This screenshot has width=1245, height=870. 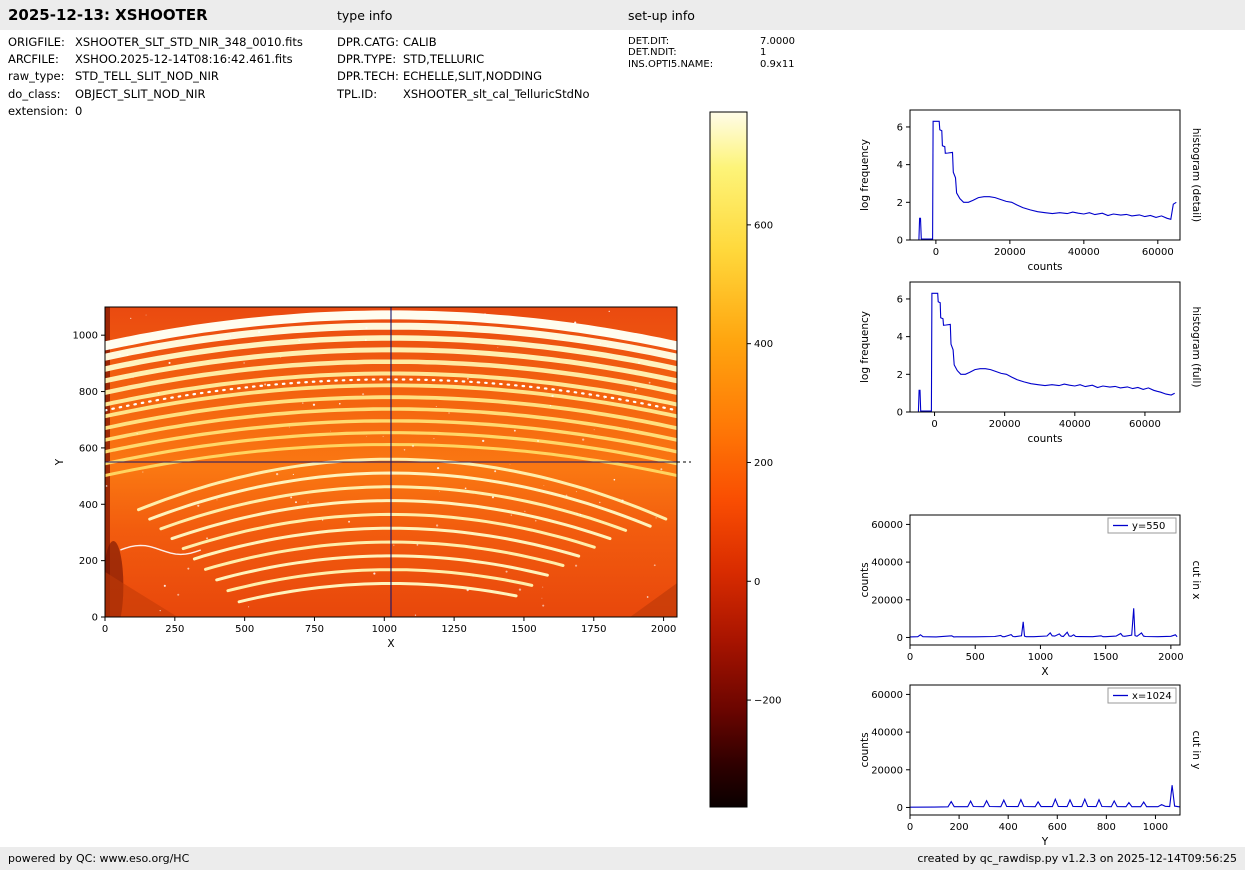 I want to click on info-row: DPR.TYPE: STD,TELLURIC, so click(x=463, y=59).